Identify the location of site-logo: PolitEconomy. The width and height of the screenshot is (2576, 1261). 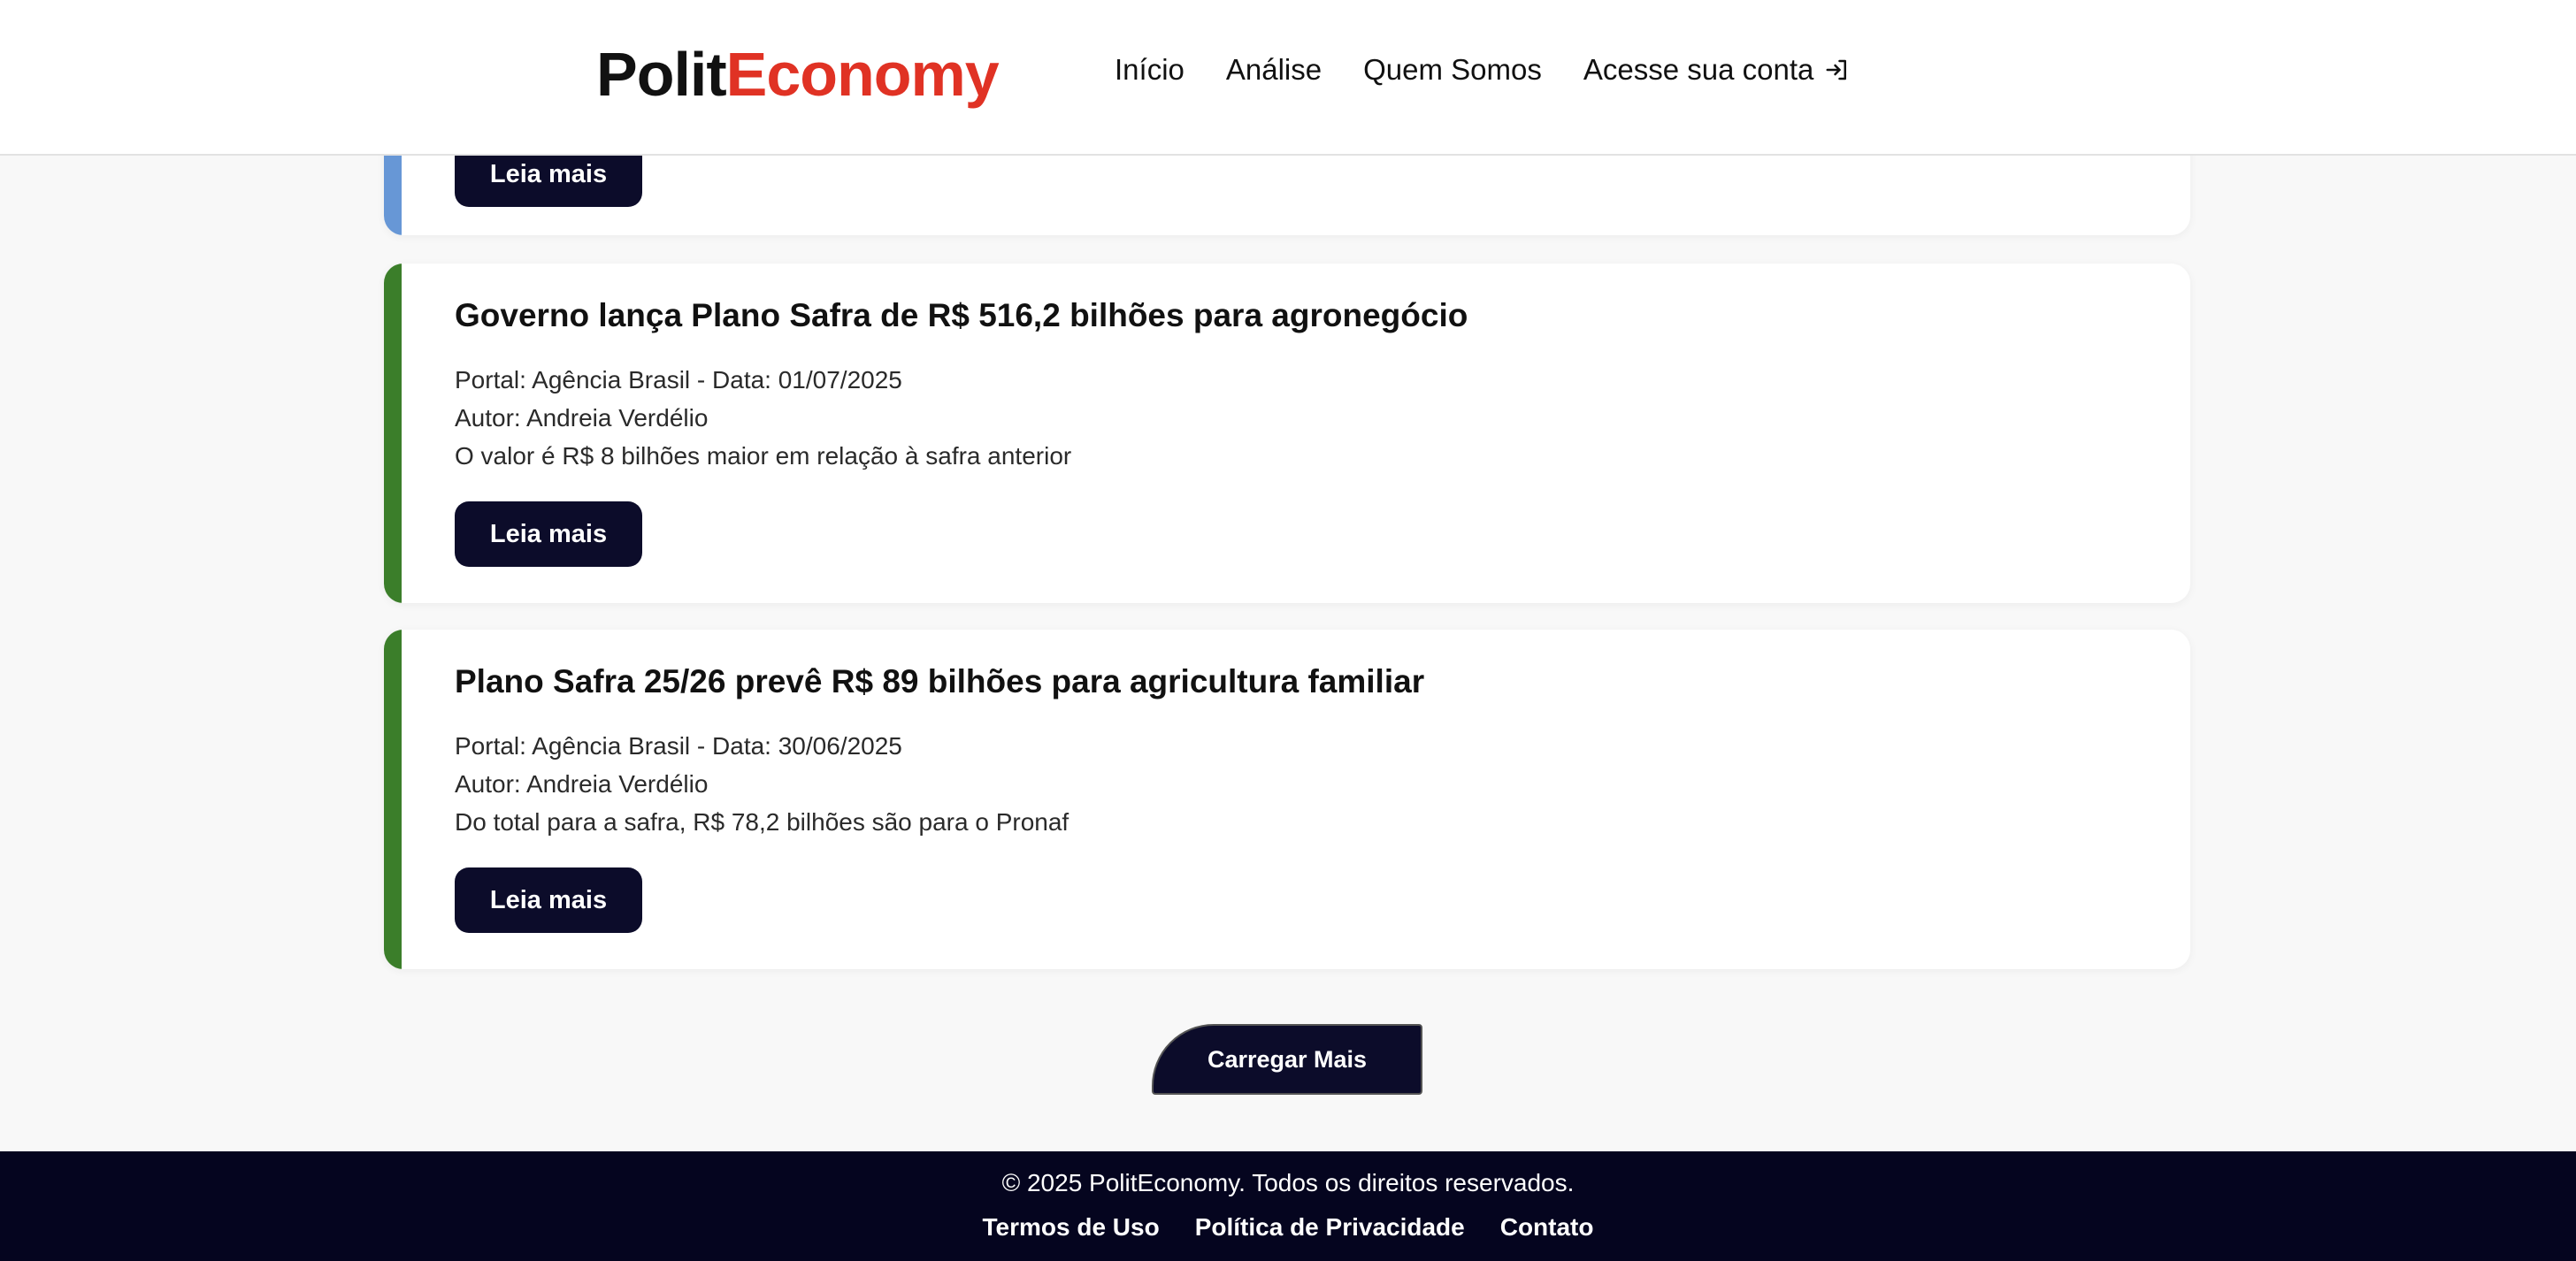
(798, 74).